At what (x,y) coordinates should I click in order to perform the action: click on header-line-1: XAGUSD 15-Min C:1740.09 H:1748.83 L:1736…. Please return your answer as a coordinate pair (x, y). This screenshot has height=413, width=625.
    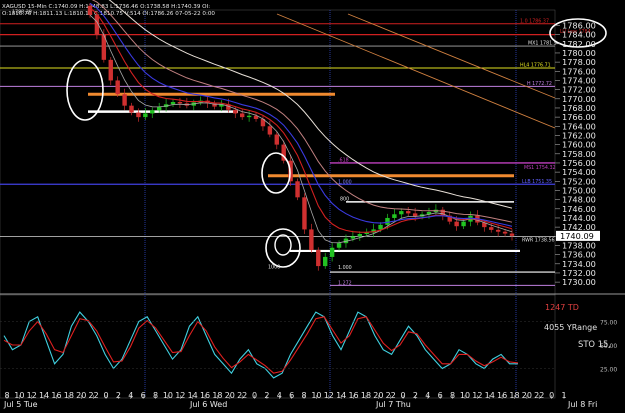
    Looking at the image, I should click on (106, 7).